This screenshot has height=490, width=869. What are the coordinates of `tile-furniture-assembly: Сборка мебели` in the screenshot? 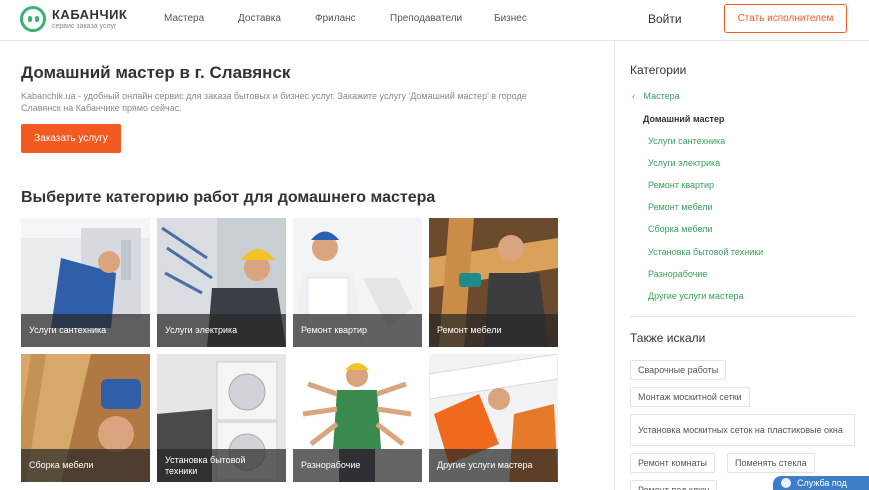 It's located at (85, 418).